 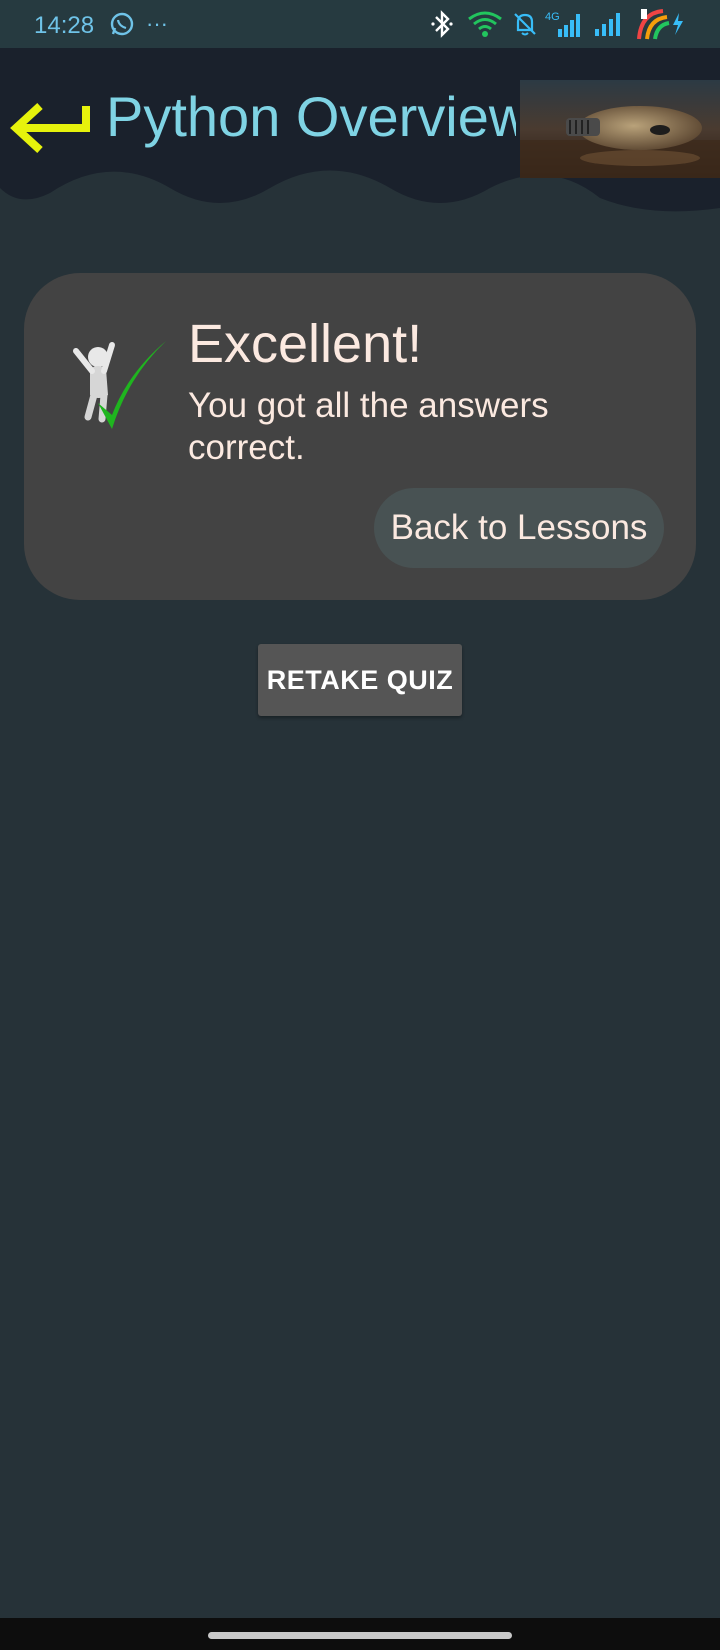 I want to click on back-button, so click(x=48, y=128).